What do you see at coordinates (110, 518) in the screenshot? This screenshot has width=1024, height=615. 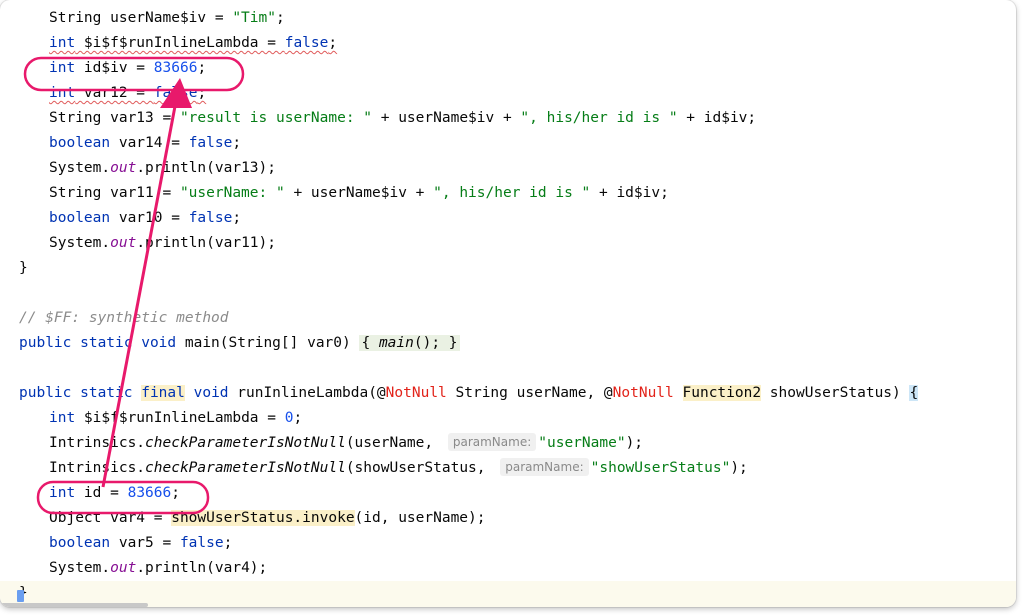 I see `code-token: Object var4 =` at bounding box center [110, 518].